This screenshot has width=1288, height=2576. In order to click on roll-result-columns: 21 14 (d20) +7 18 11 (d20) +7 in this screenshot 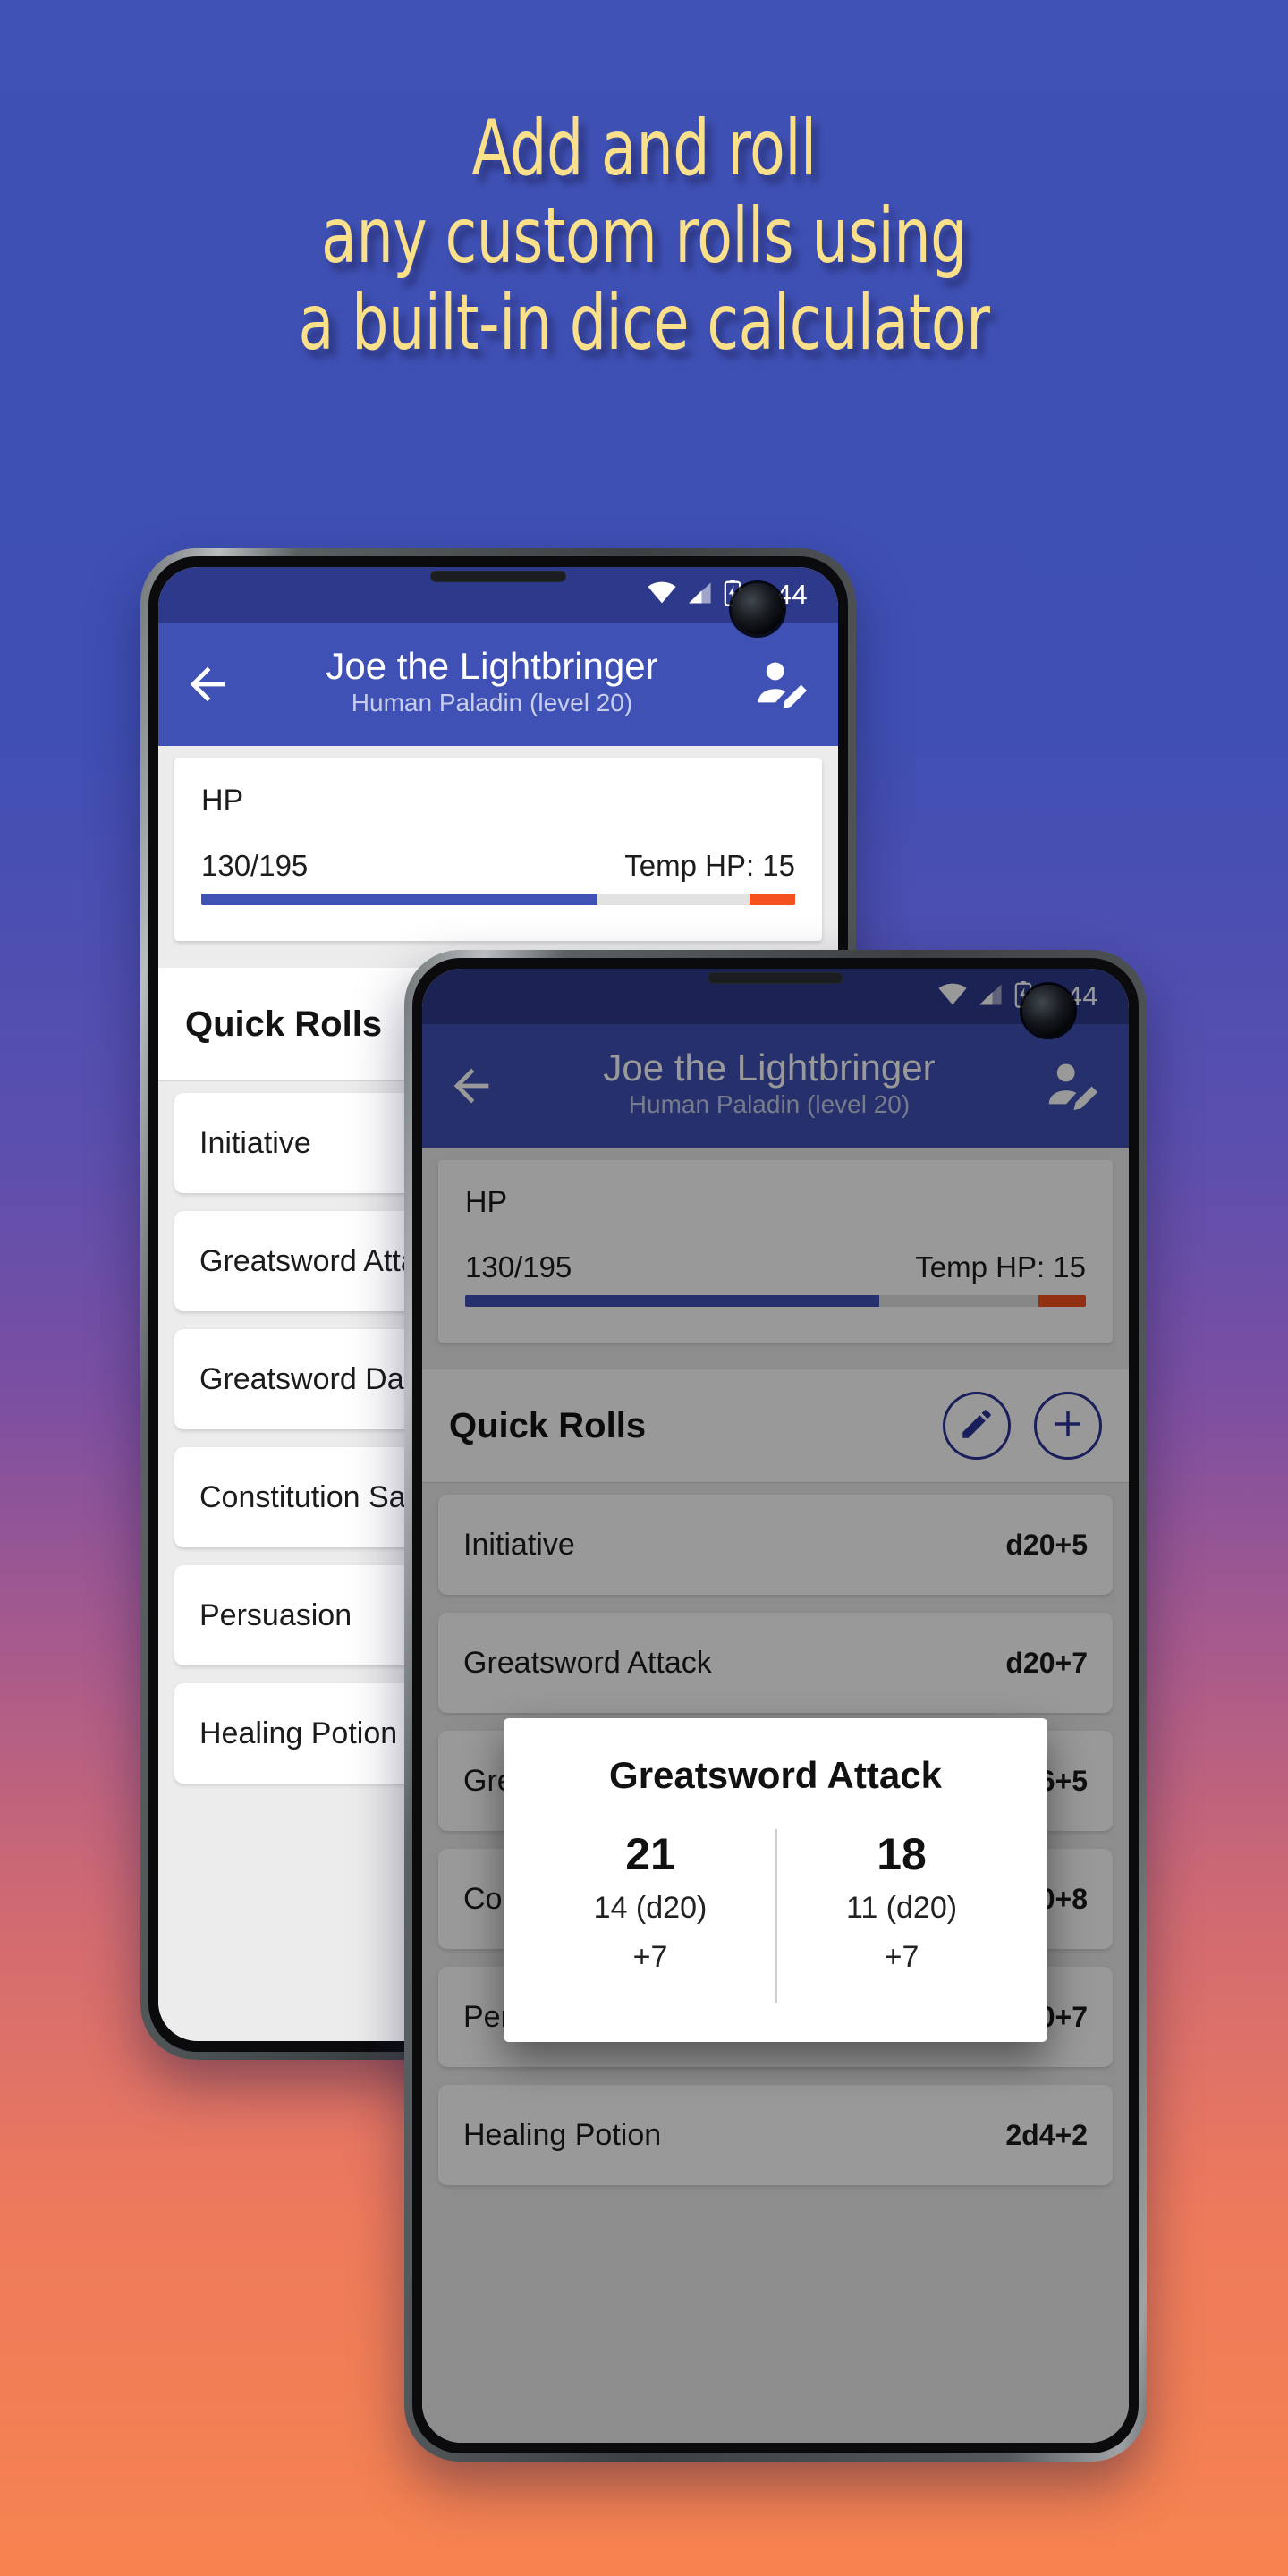, I will do `click(775, 1916)`.